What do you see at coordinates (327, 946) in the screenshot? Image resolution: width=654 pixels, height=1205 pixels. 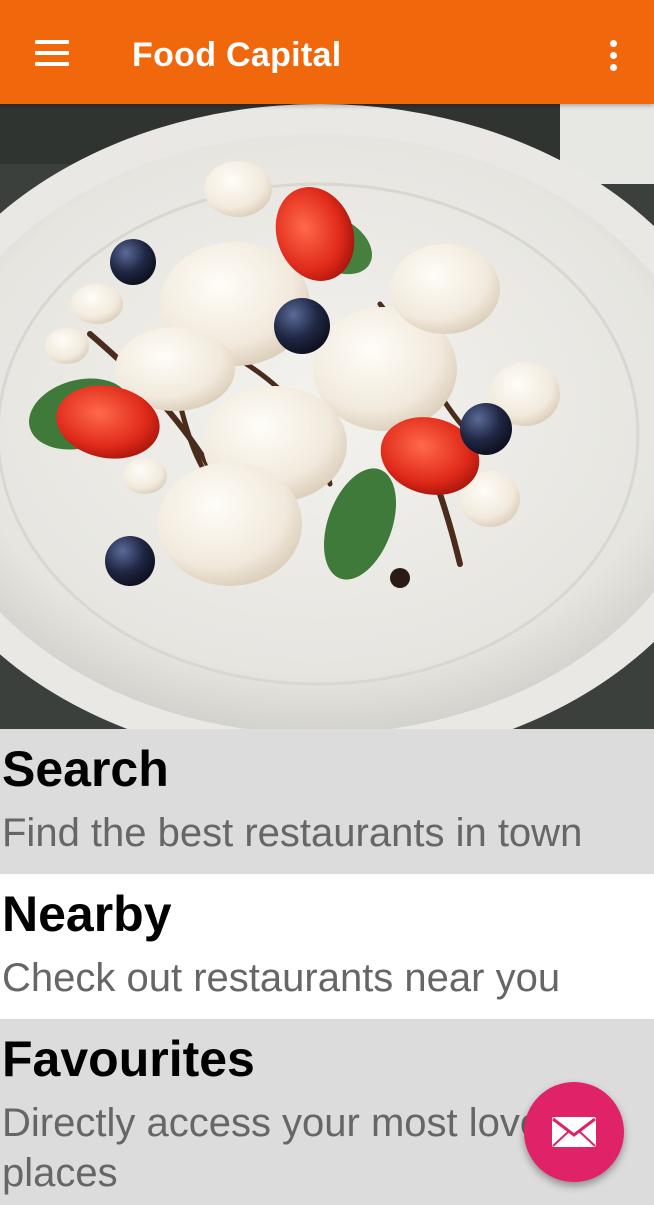 I see `nearby-card: Nearby Check out restaurants near you` at bounding box center [327, 946].